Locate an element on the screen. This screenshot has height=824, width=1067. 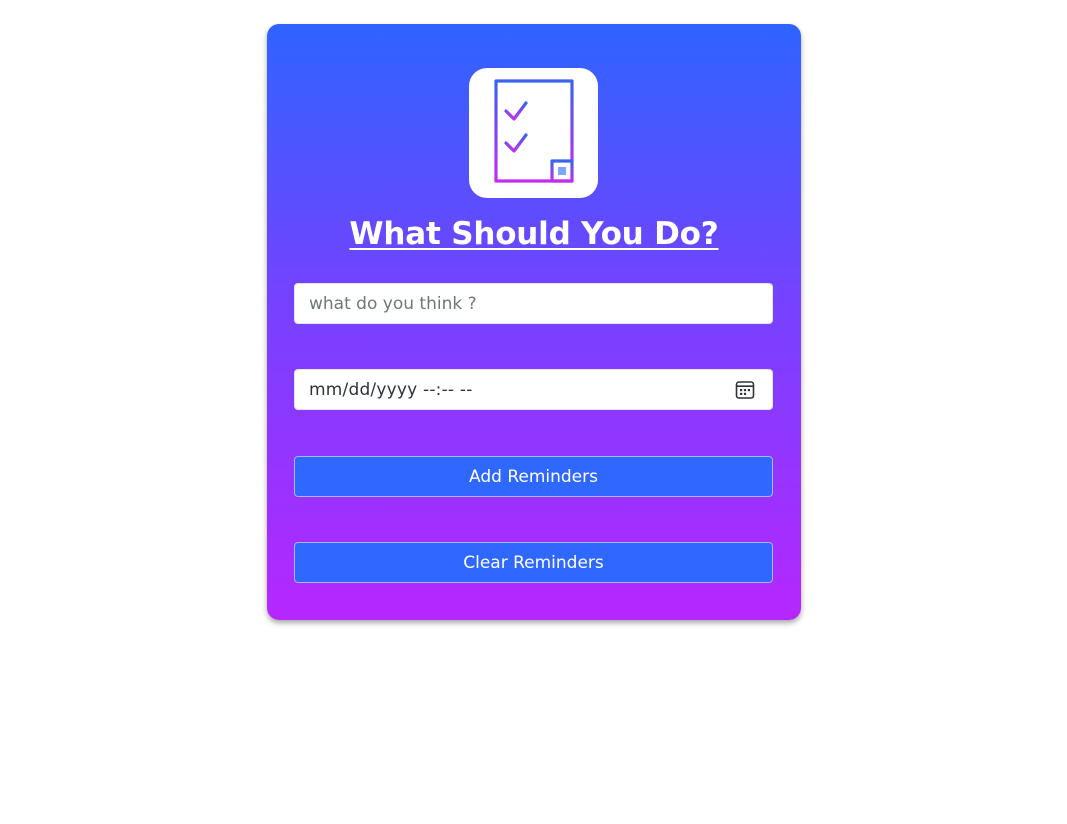
app-logo is located at coordinates (533, 133).